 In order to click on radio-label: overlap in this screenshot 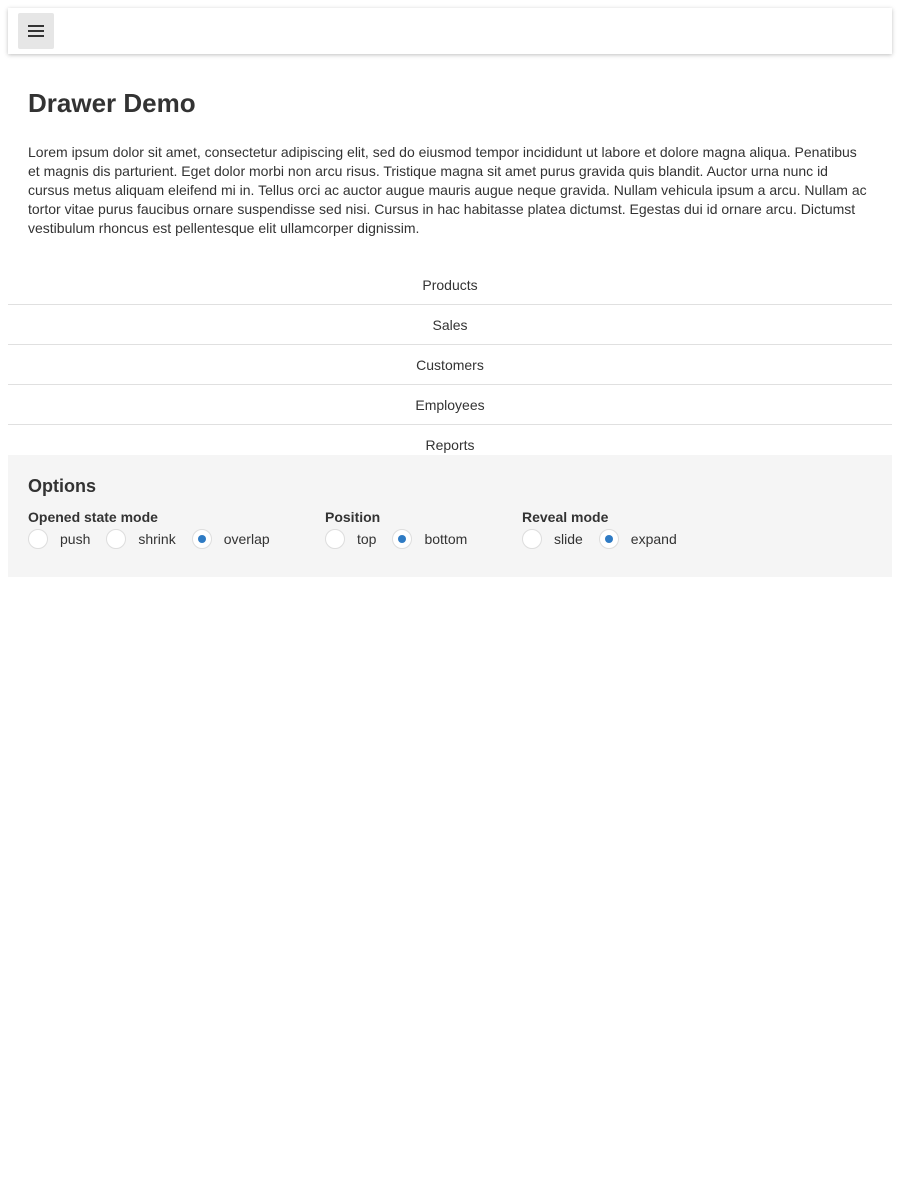, I will do `click(246, 539)`.